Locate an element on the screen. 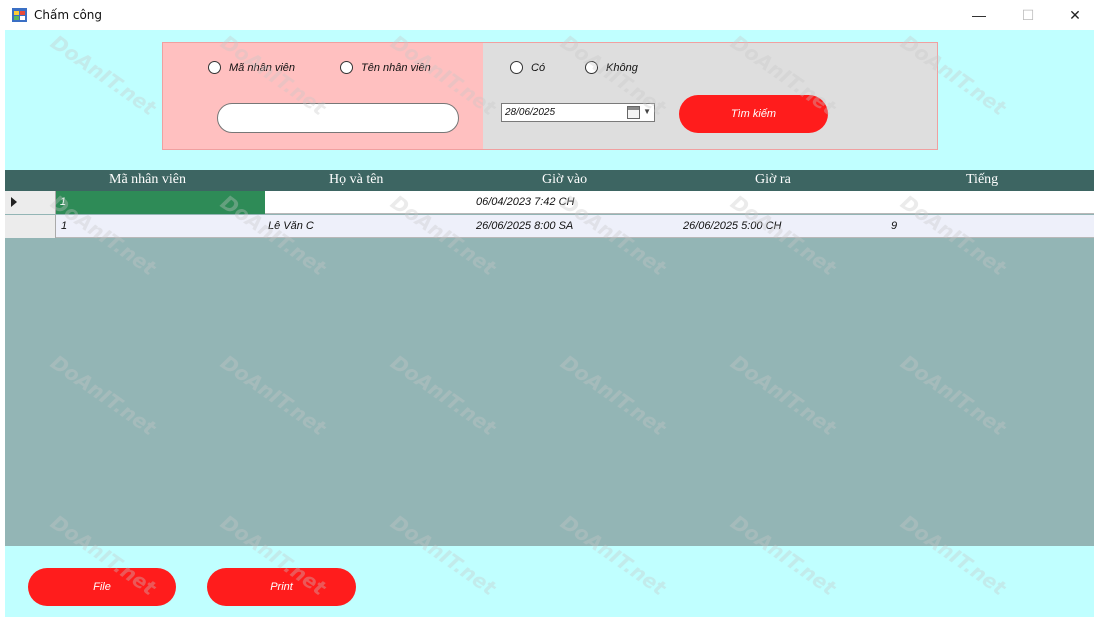 This screenshot has width=1094, height=617. radio-employee-name: Tên nhân viên is located at coordinates (385, 67).